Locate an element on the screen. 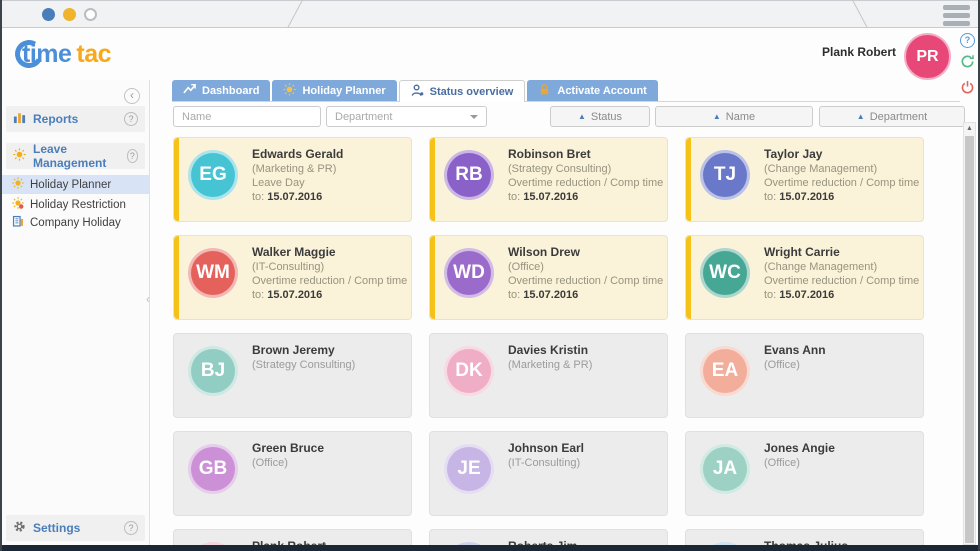 This screenshot has height=551, width=980. employee-name: Johnson Earl is located at coordinates (546, 448).